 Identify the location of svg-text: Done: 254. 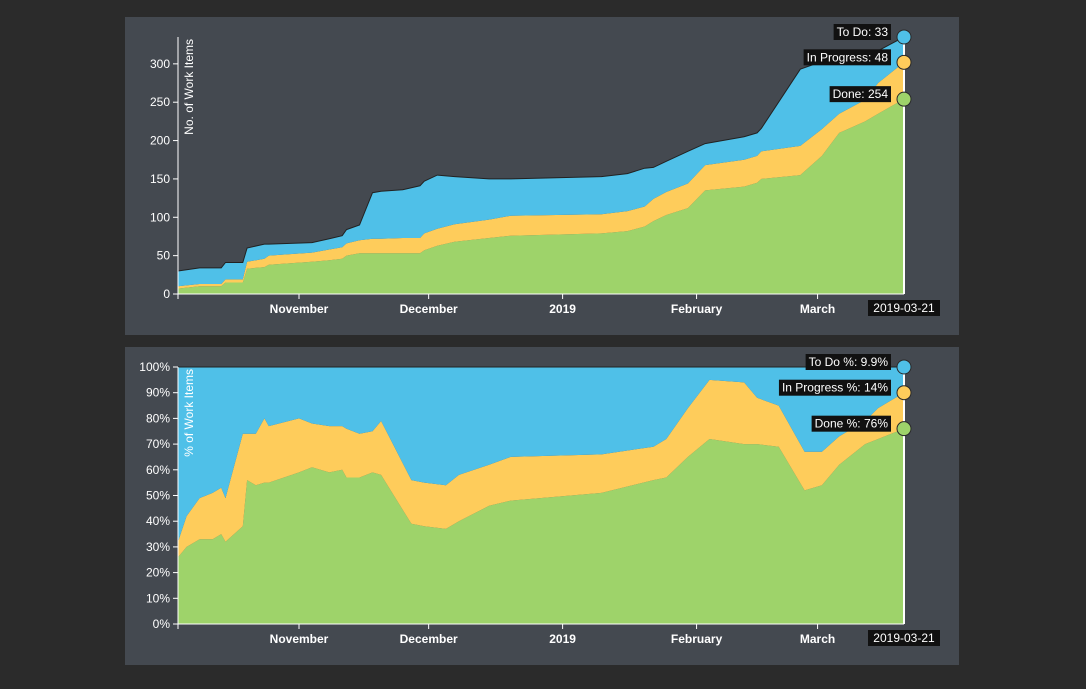
(861, 94).